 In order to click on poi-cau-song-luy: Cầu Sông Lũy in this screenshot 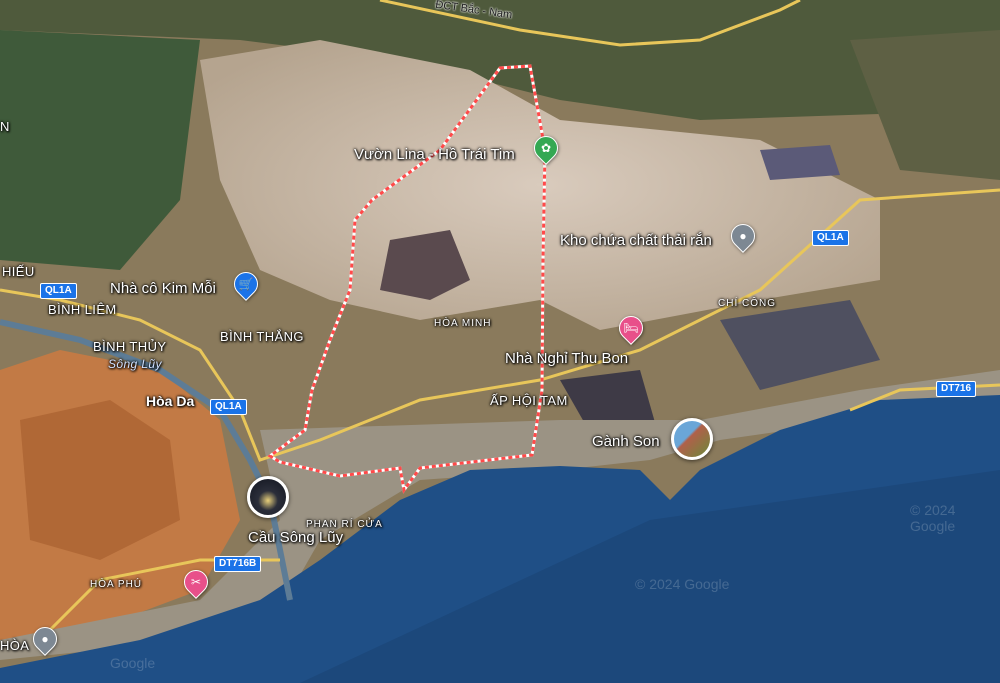, I will do `click(295, 537)`.